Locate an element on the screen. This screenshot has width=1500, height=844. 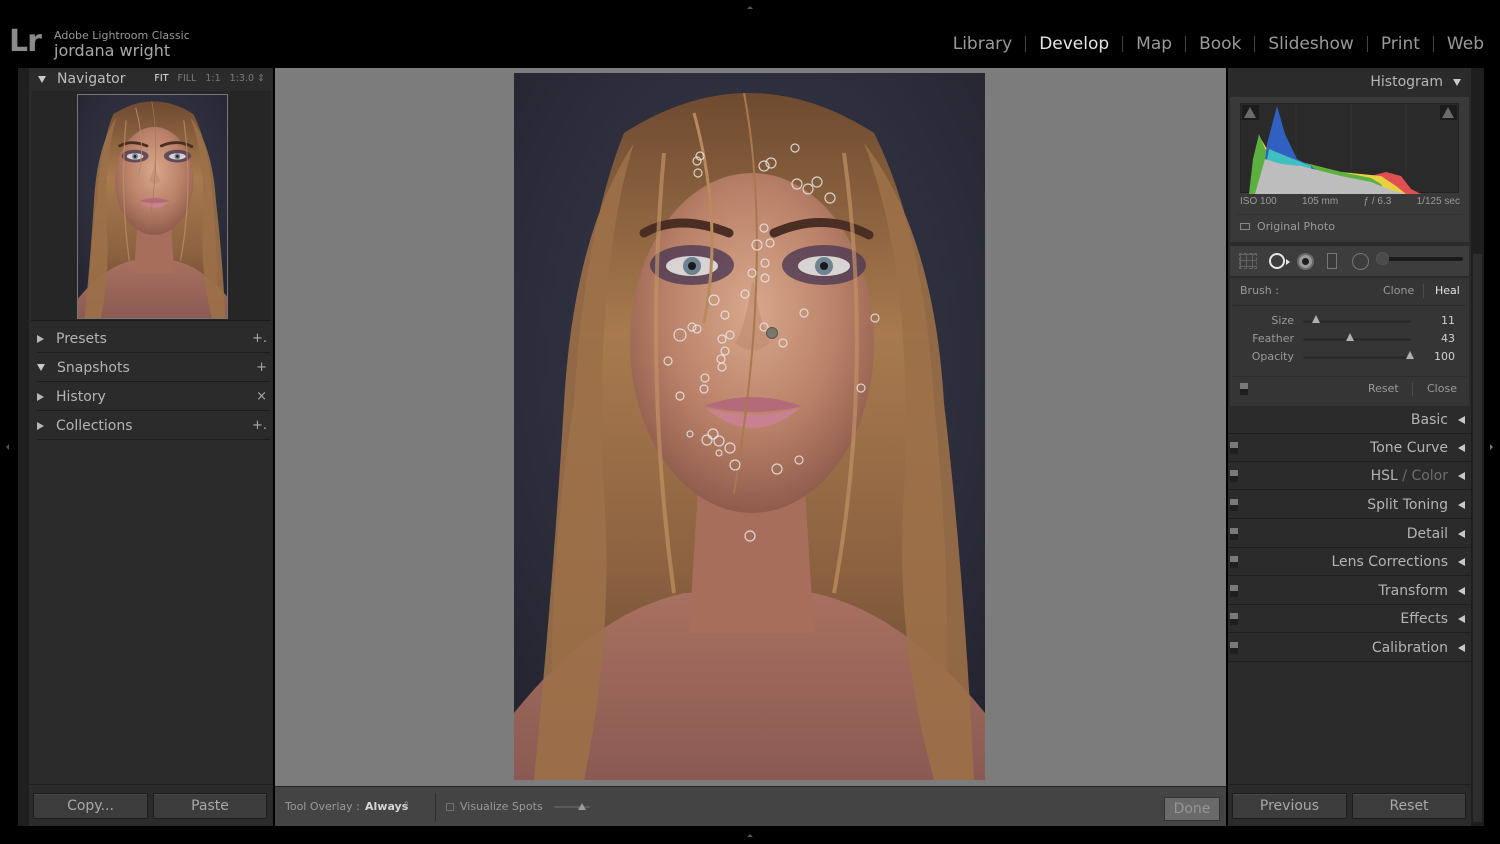
histogram-header: Histogram is located at coordinates (1349, 82).